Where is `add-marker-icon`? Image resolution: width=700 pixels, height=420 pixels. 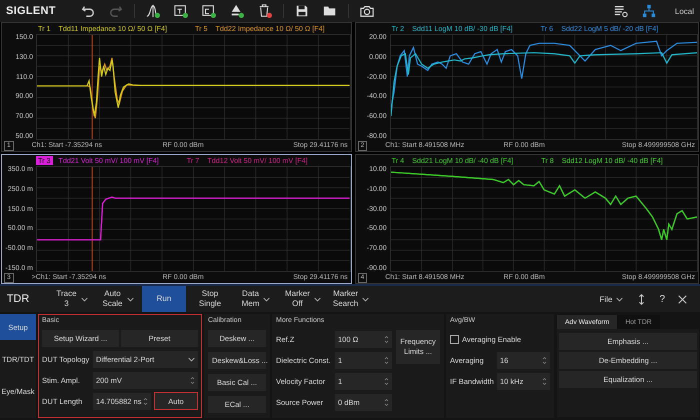
add-marker-icon is located at coordinates (153, 11).